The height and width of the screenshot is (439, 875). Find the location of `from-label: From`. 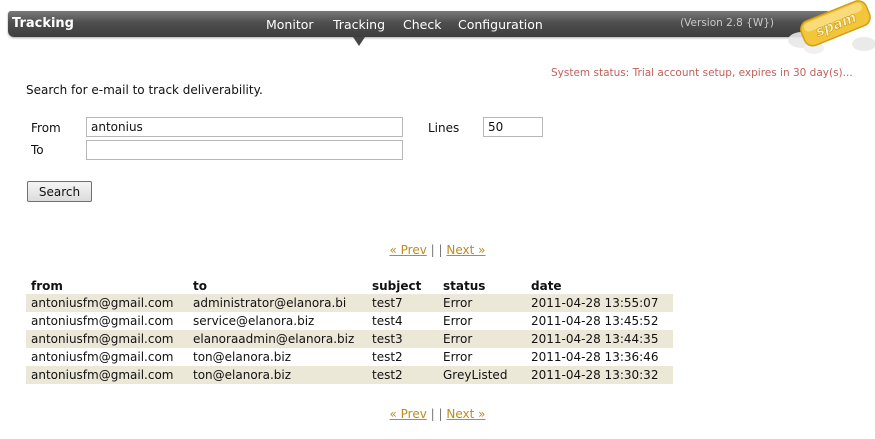

from-label: From is located at coordinates (46, 128).